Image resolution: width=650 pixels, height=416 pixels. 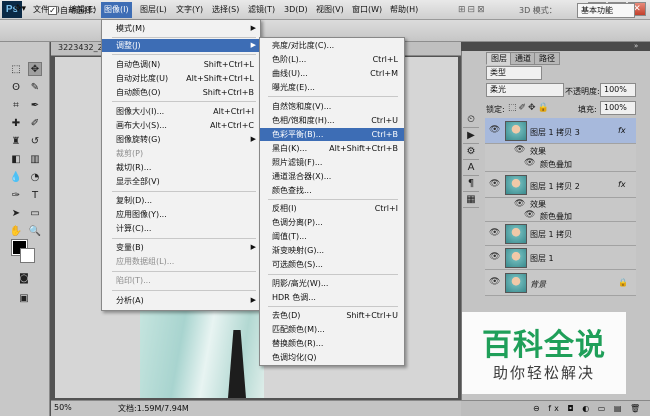 I want to click on move-tool-icon: ✥, so click(x=35, y=69).